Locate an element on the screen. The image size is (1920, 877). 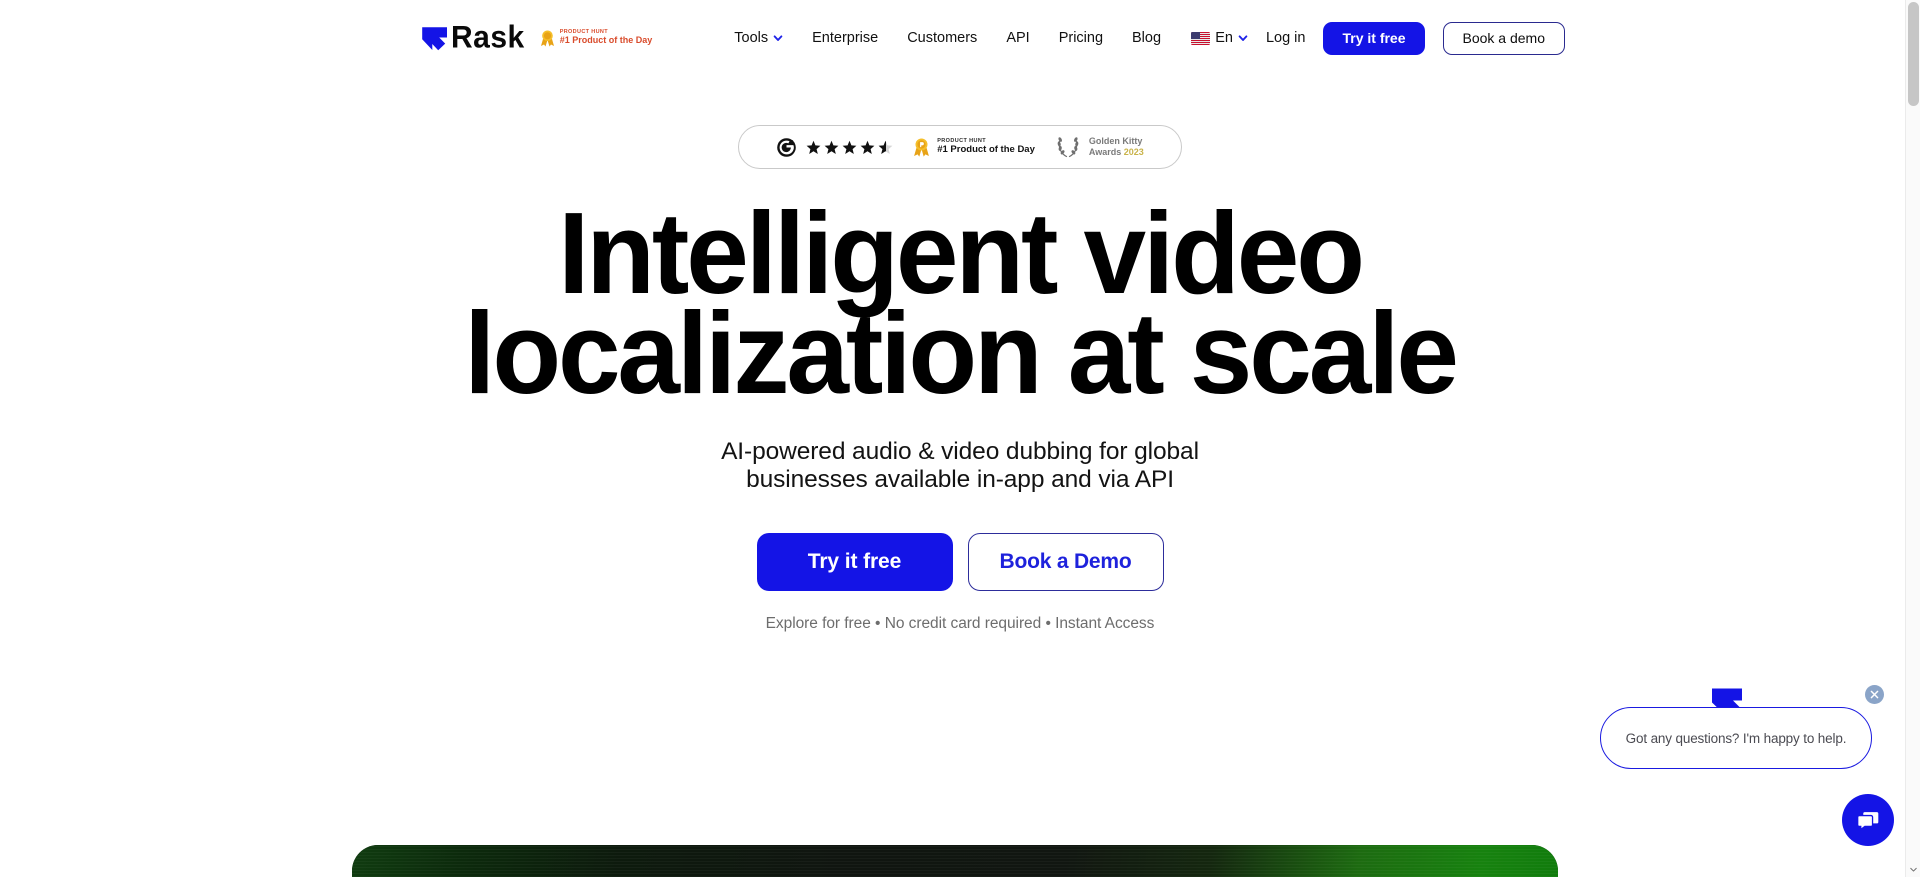
scrollbar-thumb is located at coordinates (1913, 54).